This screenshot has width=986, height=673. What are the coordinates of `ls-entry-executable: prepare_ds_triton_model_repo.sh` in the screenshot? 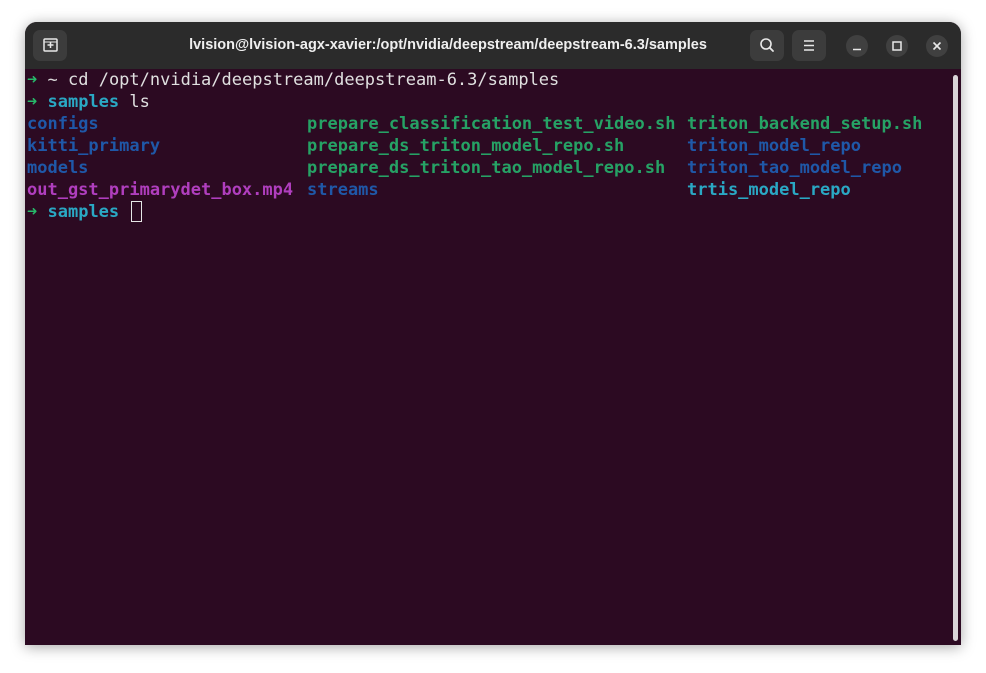 It's located at (466, 146).